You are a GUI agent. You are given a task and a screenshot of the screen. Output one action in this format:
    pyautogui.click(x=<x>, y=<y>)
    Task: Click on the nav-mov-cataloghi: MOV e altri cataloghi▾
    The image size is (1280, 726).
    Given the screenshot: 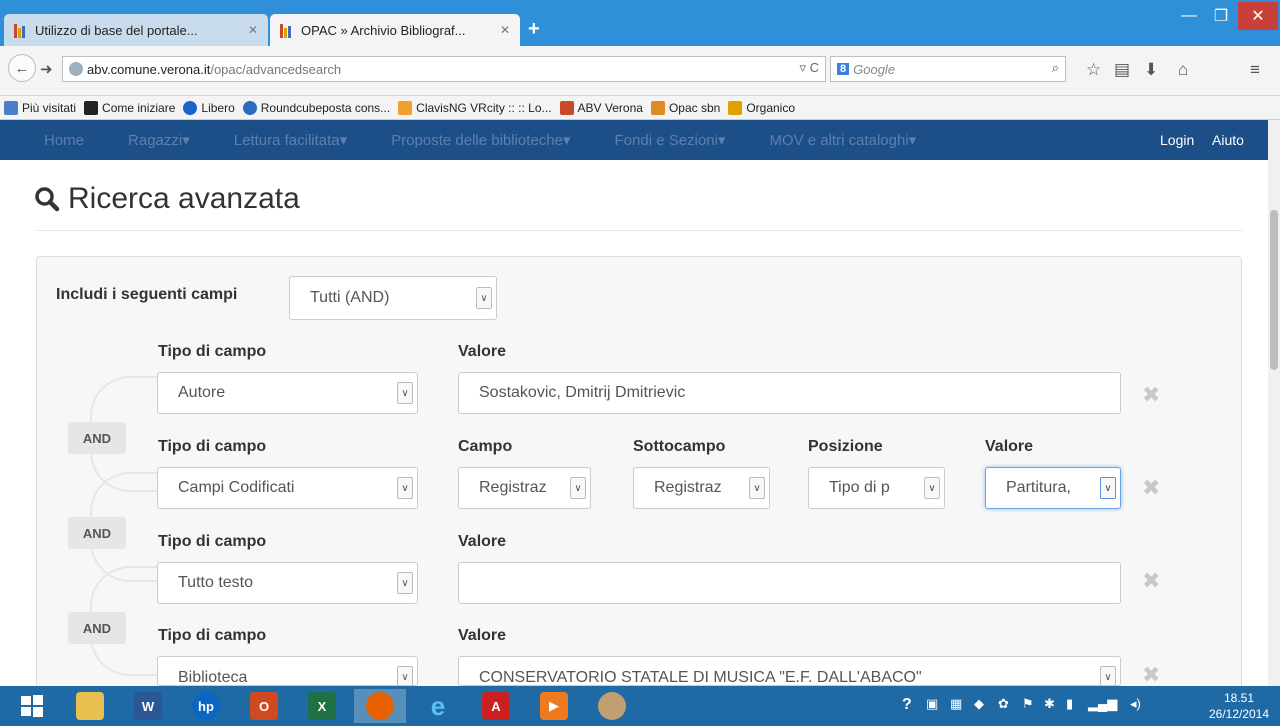 What is the action you would take?
    pyautogui.click(x=842, y=140)
    